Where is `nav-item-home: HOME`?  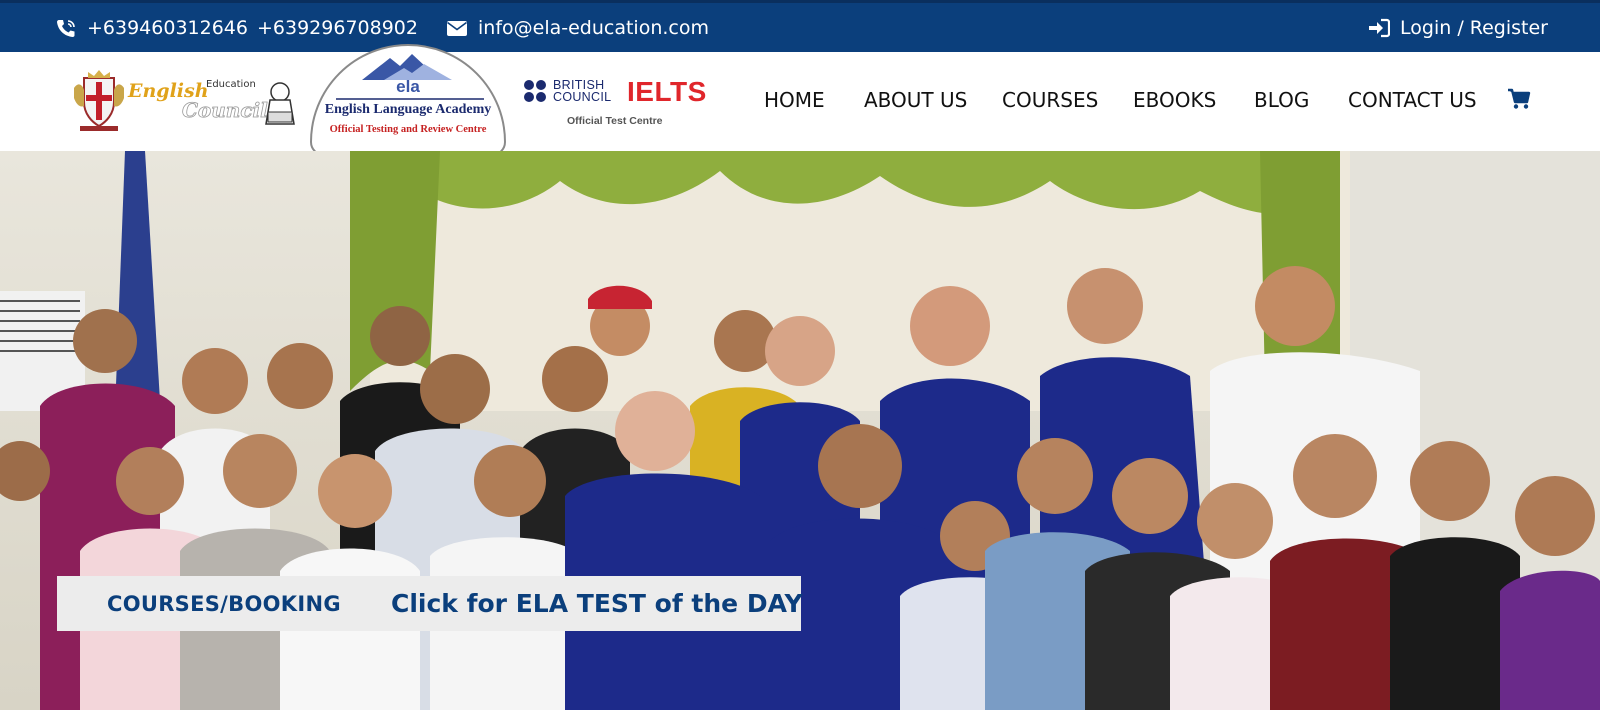 nav-item-home: HOME is located at coordinates (794, 100).